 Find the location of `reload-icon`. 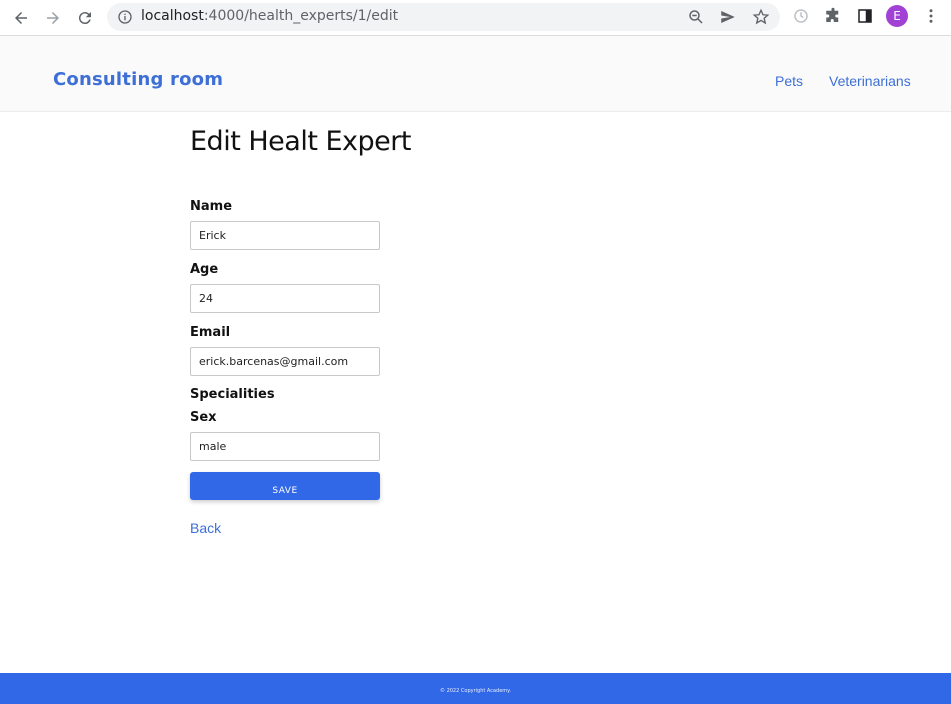

reload-icon is located at coordinates (85, 18).